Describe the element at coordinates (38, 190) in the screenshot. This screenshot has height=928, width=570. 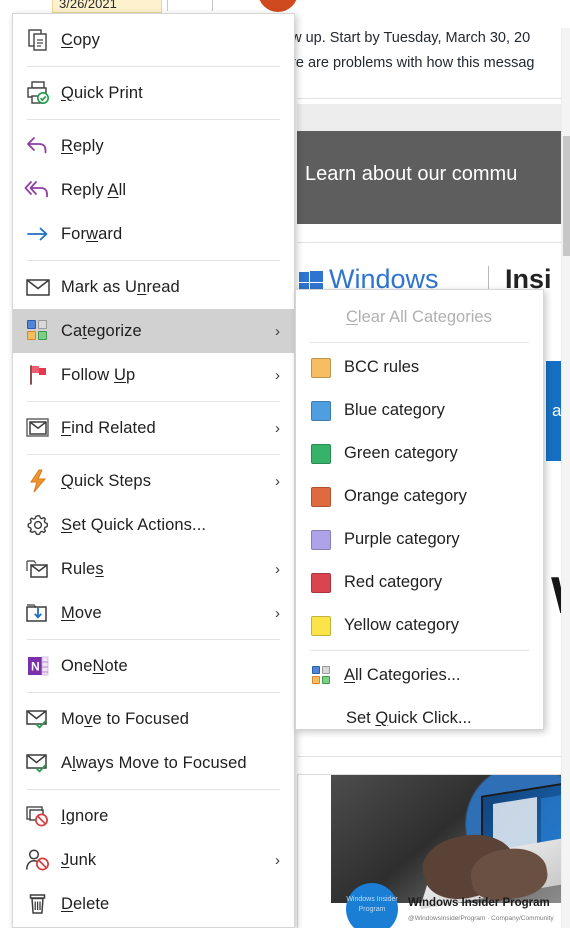
I see `reply-all-icon` at that location.